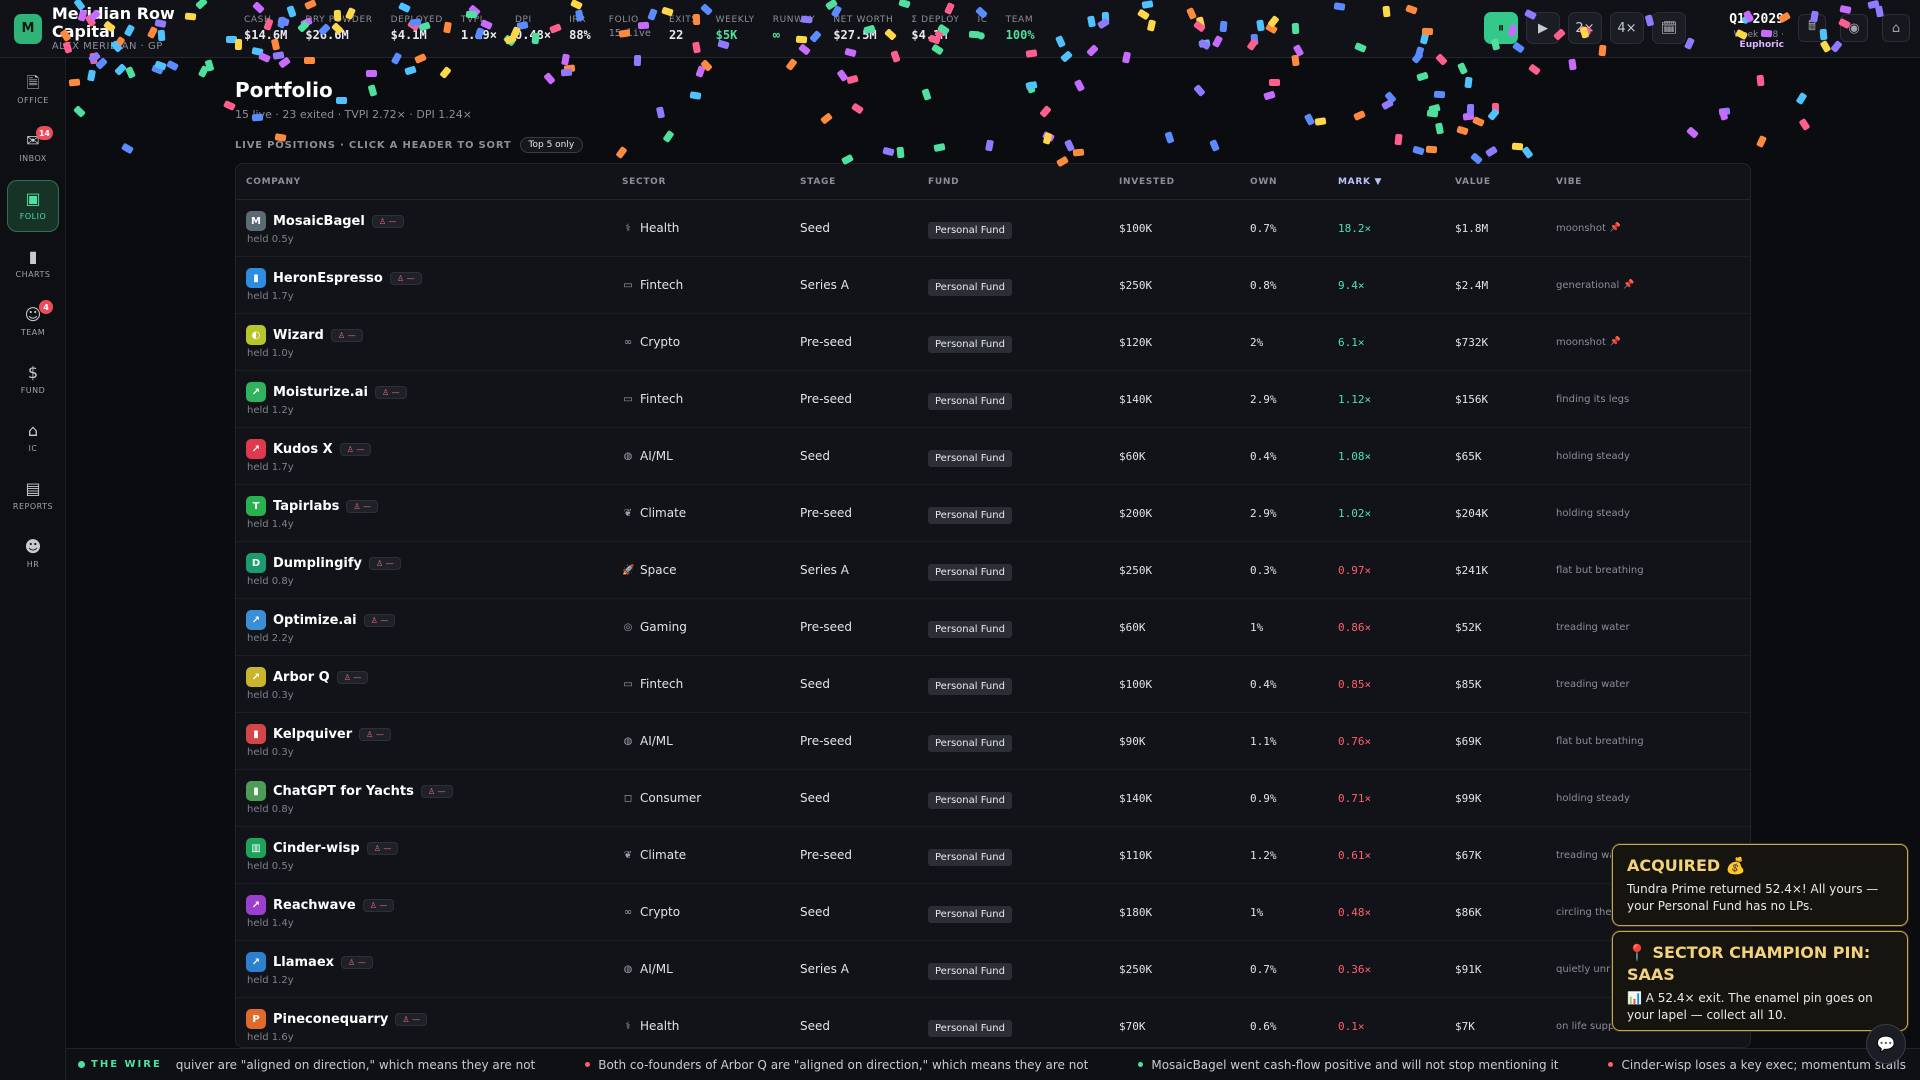 This screenshot has width=1920, height=1080. I want to click on nav-office: 🗎 OFFICE, so click(33, 90).